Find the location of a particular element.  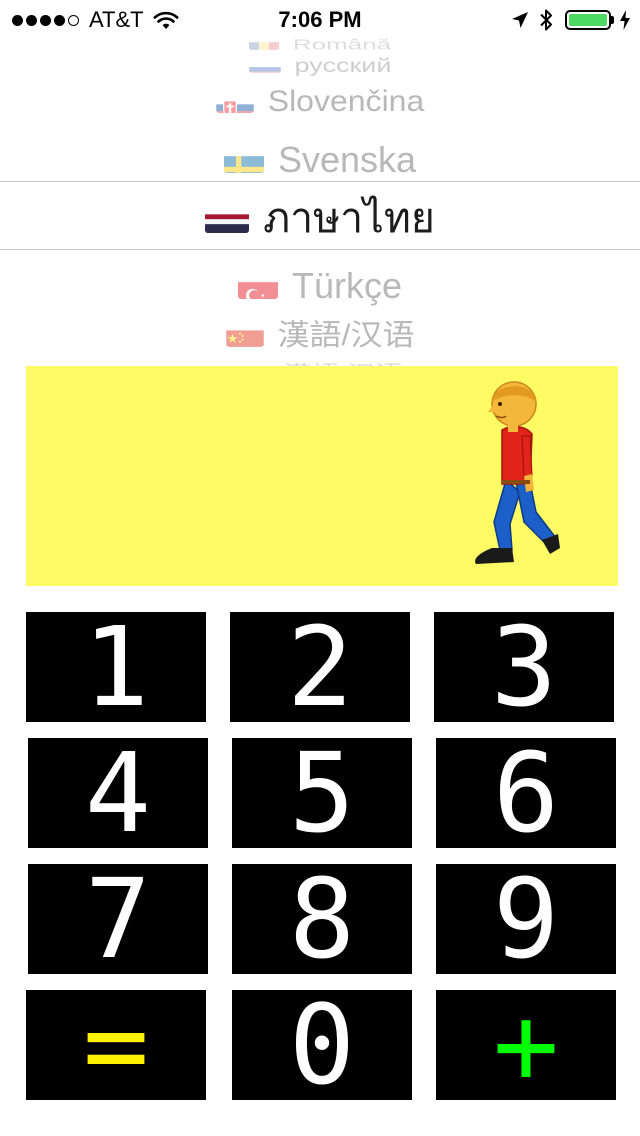

picker-row: Slovenčina is located at coordinates (320, 100).